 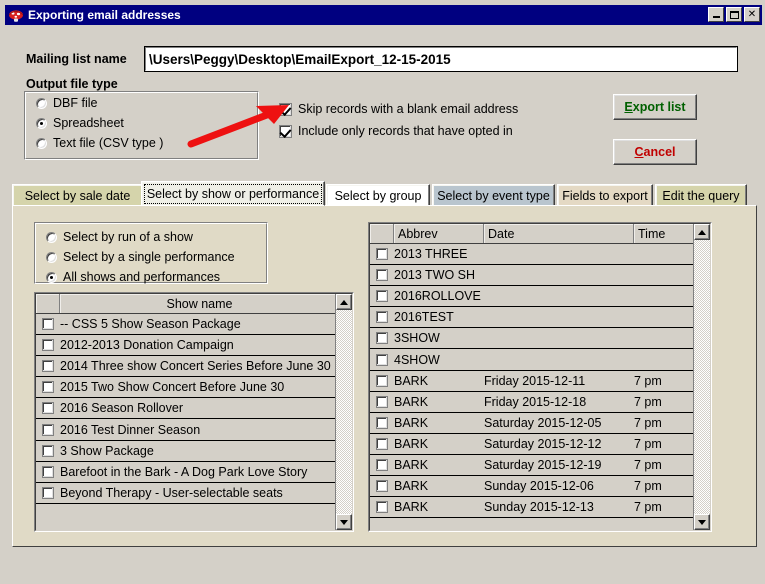 I want to click on table-row: BARK Saturday 2015-12-19 7 pm, so click(x=540, y=465).